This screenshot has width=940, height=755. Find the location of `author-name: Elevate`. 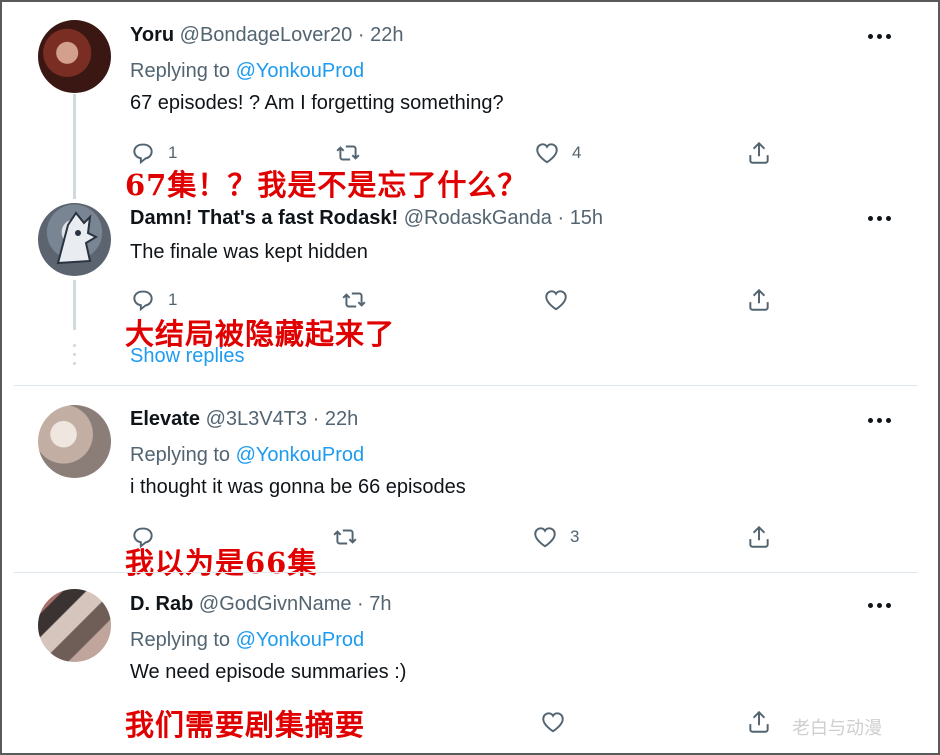

author-name: Elevate is located at coordinates (165, 419).